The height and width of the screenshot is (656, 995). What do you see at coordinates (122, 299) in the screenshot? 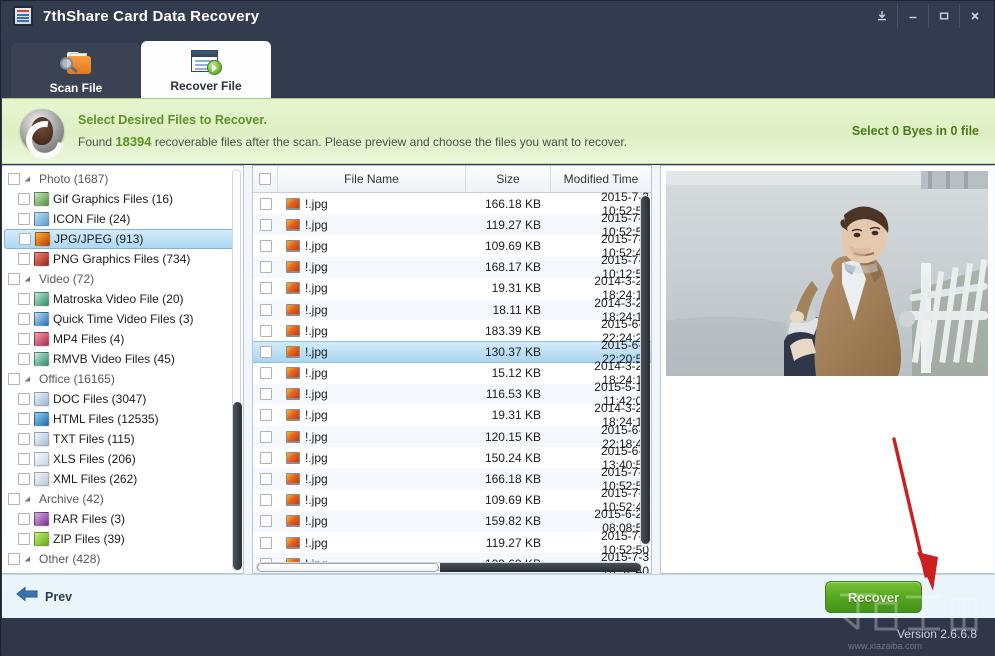
I see `sidebar-item-6: Matroska Video File (20)` at bounding box center [122, 299].